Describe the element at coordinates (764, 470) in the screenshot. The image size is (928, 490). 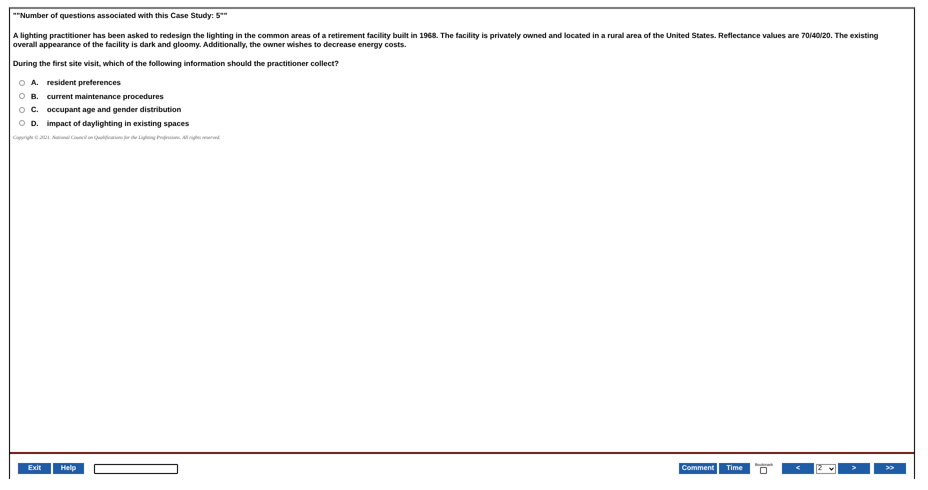
I see `bookmark-checkbox` at that location.